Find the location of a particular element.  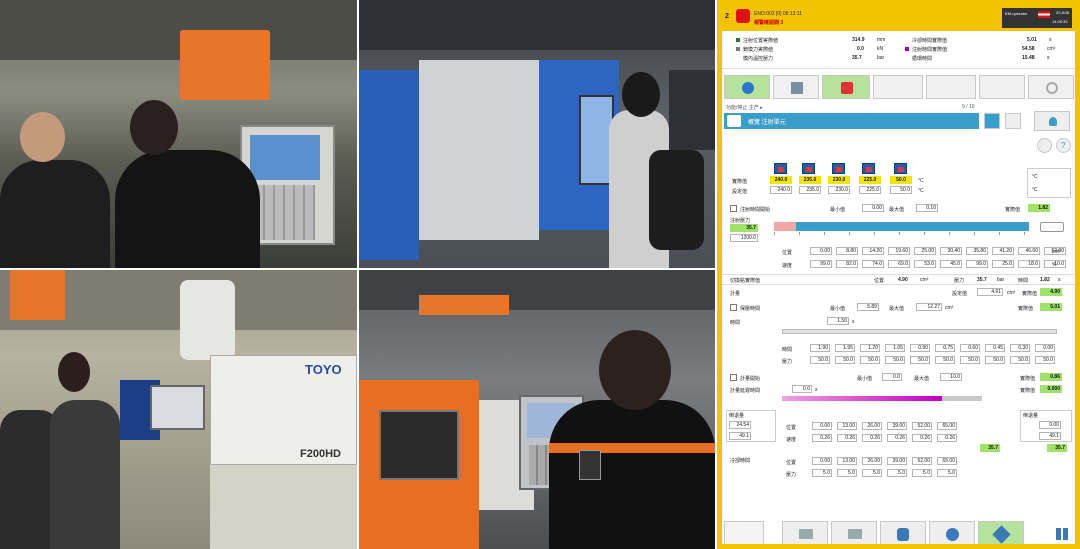

page-nav-button is located at coordinates (992, 121).